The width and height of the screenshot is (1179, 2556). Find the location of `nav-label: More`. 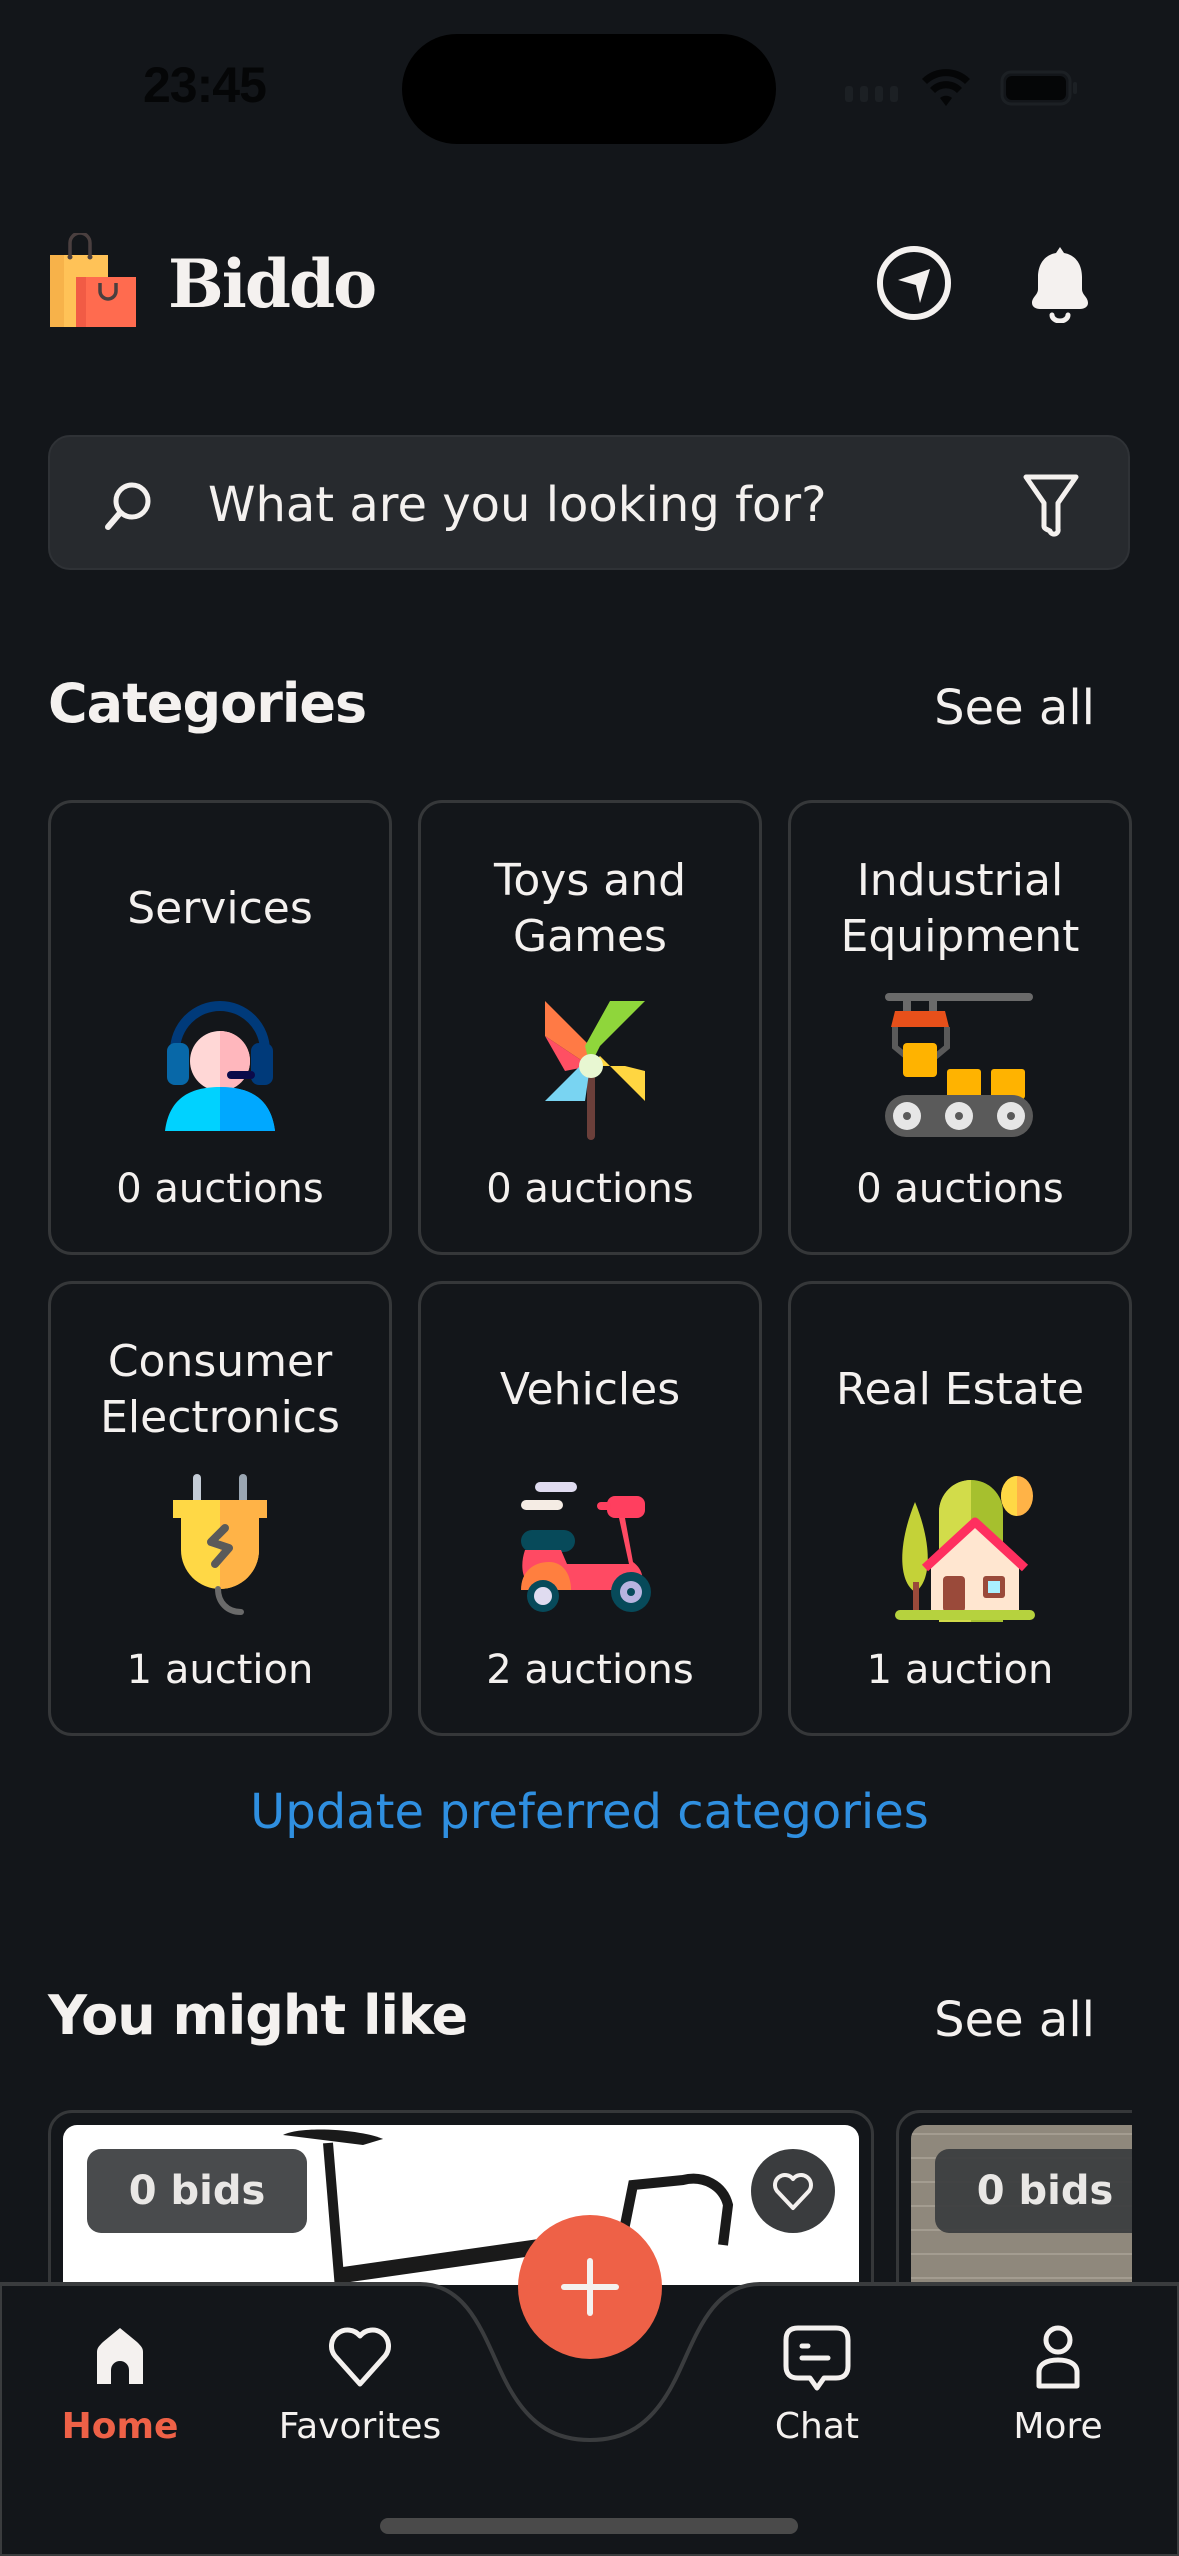

nav-label: More is located at coordinates (1058, 2426).